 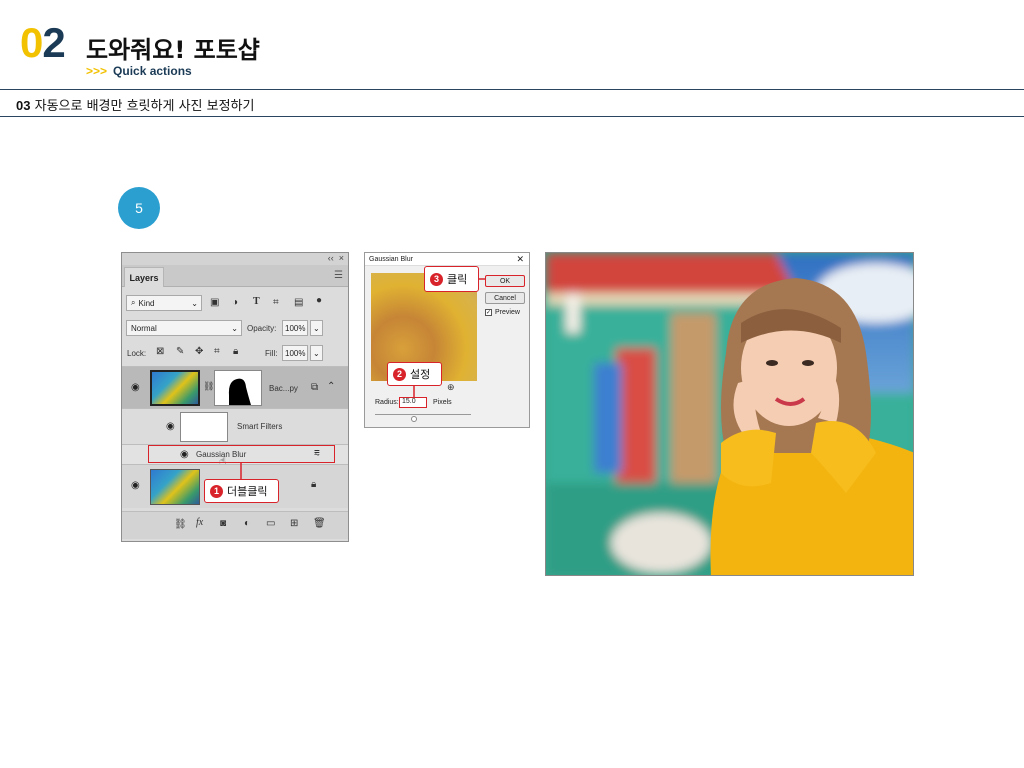 What do you see at coordinates (235, 426) in the screenshot?
I see `smart-filters-row: ◉ Smart Filters` at bounding box center [235, 426].